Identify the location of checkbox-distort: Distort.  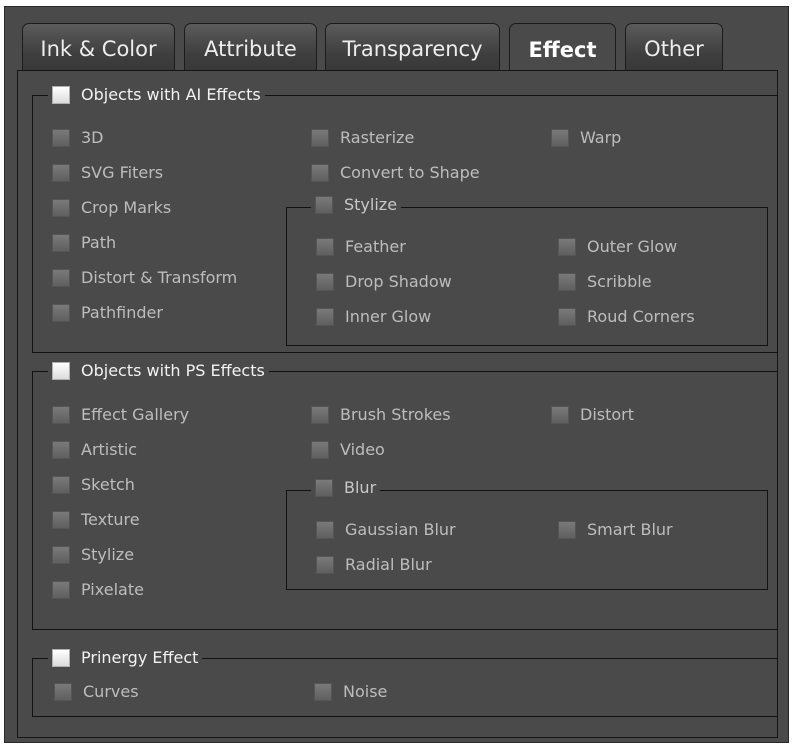
(592, 414).